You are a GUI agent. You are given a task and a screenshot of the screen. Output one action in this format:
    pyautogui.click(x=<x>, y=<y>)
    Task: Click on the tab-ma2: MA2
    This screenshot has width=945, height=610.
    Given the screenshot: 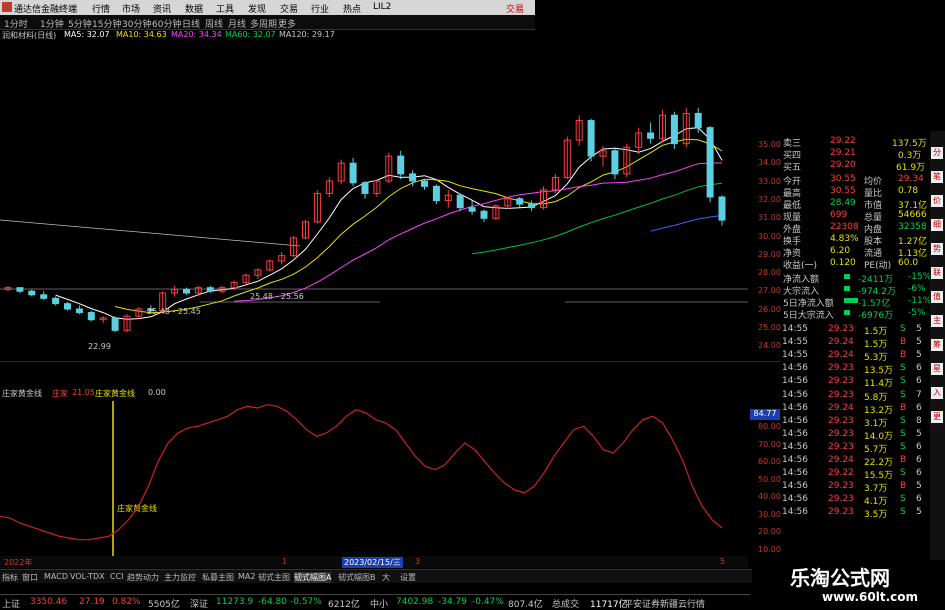 What is the action you would take?
    pyautogui.click(x=246, y=576)
    